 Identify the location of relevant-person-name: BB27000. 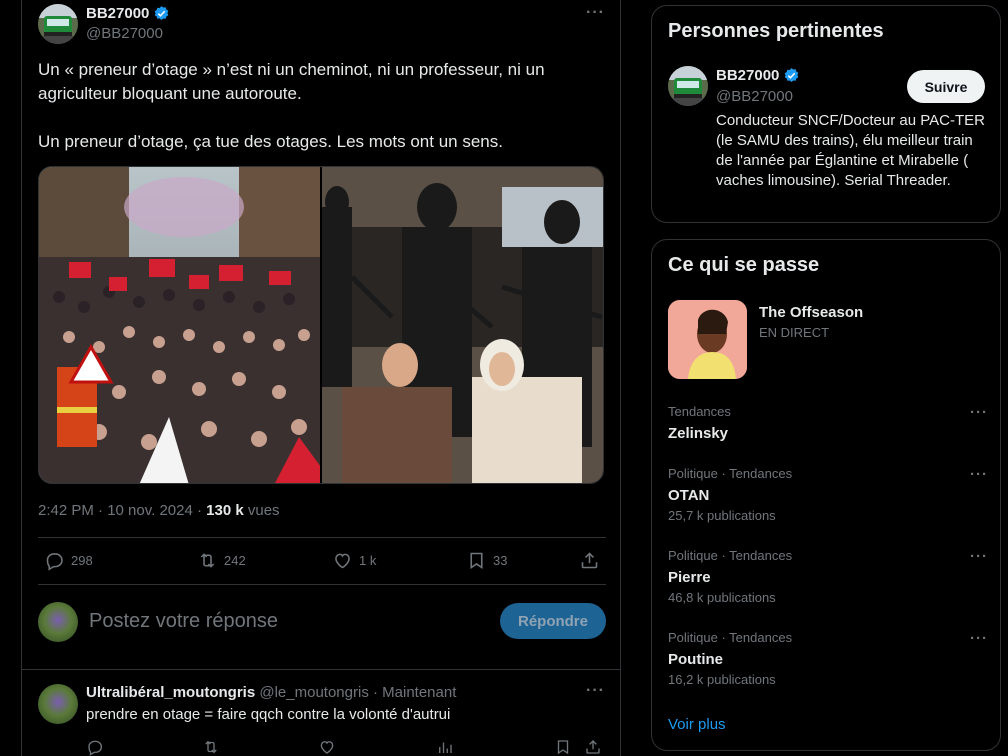
(747, 75).